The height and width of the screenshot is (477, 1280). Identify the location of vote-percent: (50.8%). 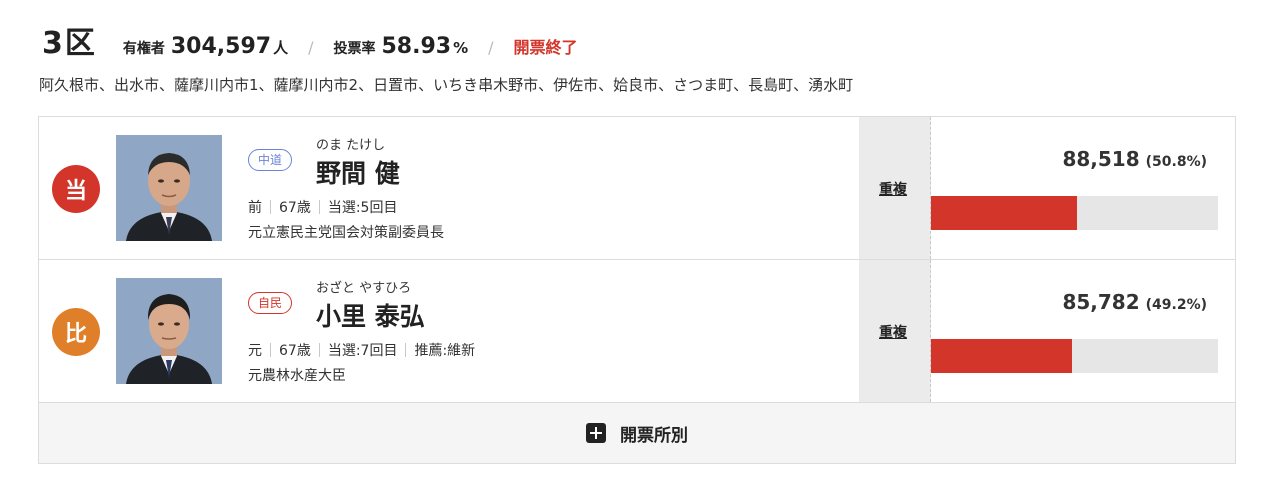
(1176, 162).